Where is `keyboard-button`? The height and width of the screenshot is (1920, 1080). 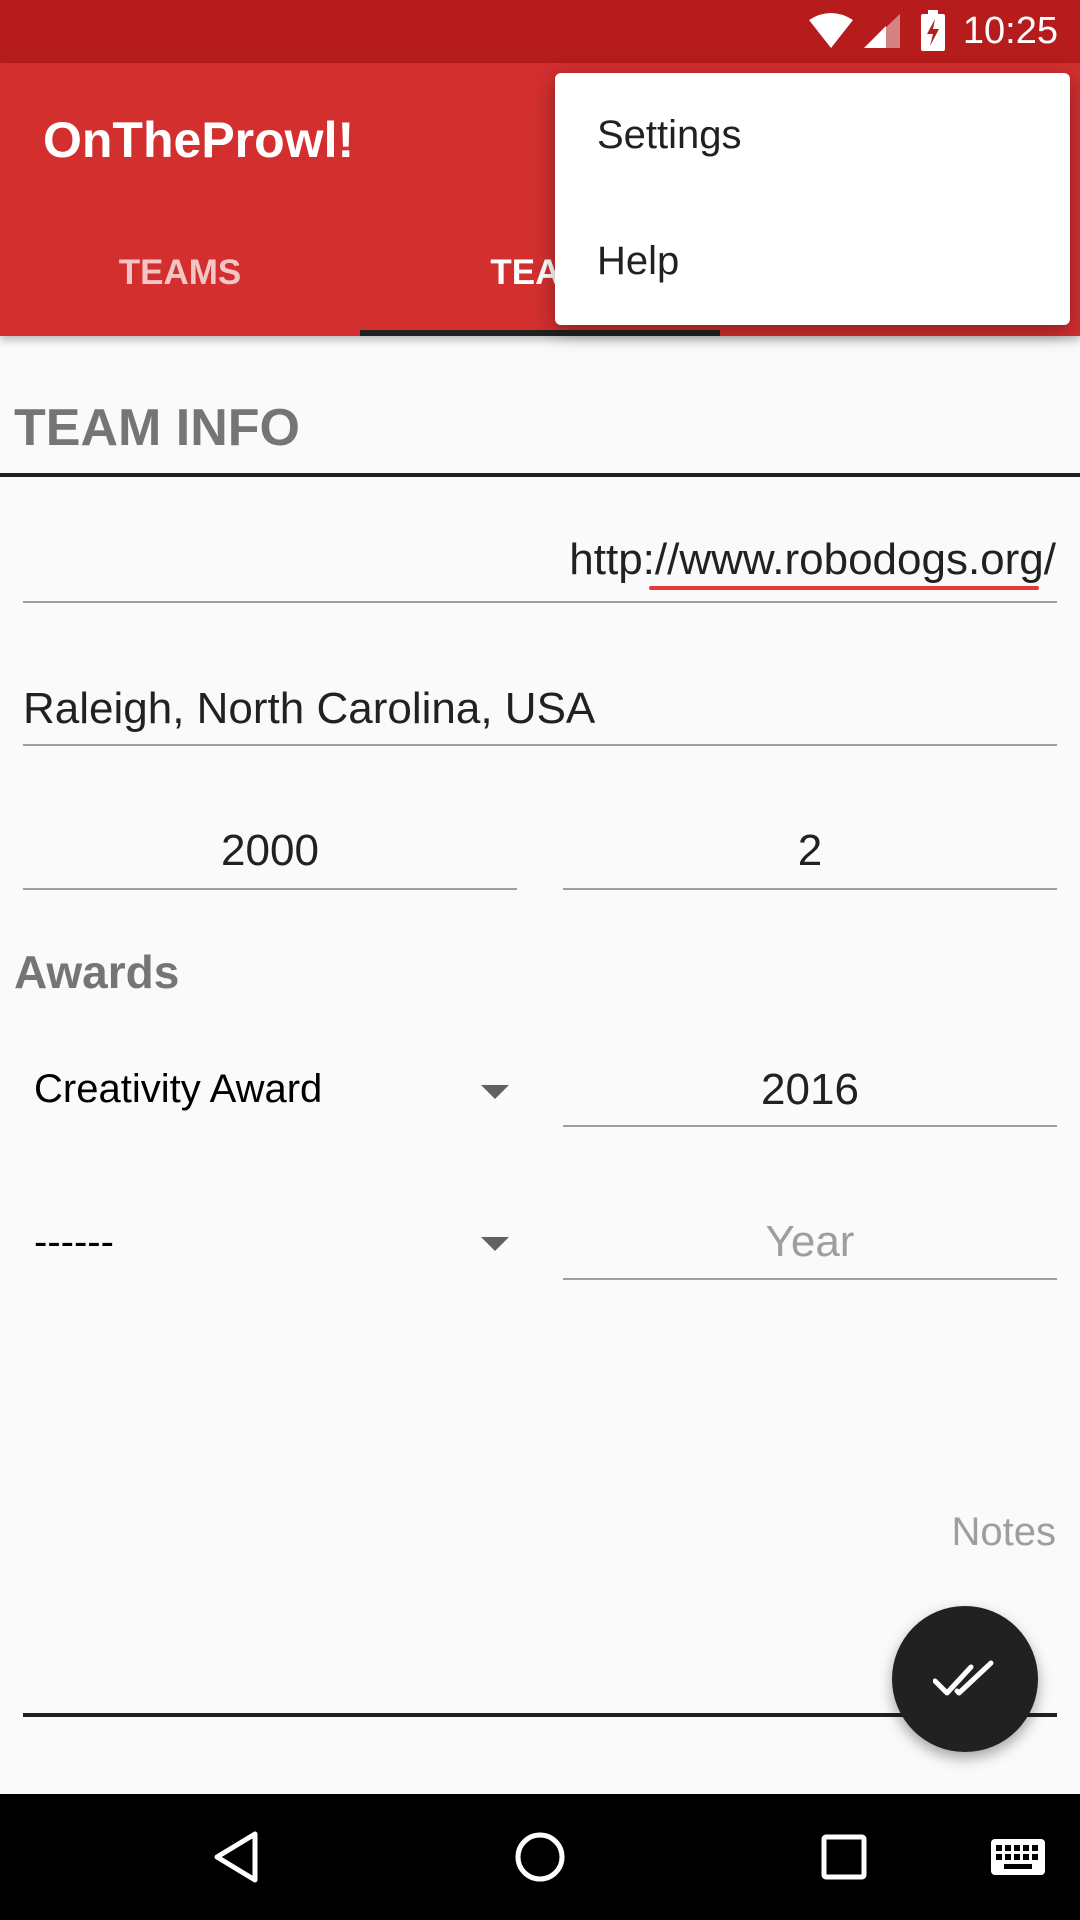 keyboard-button is located at coordinates (1018, 1857).